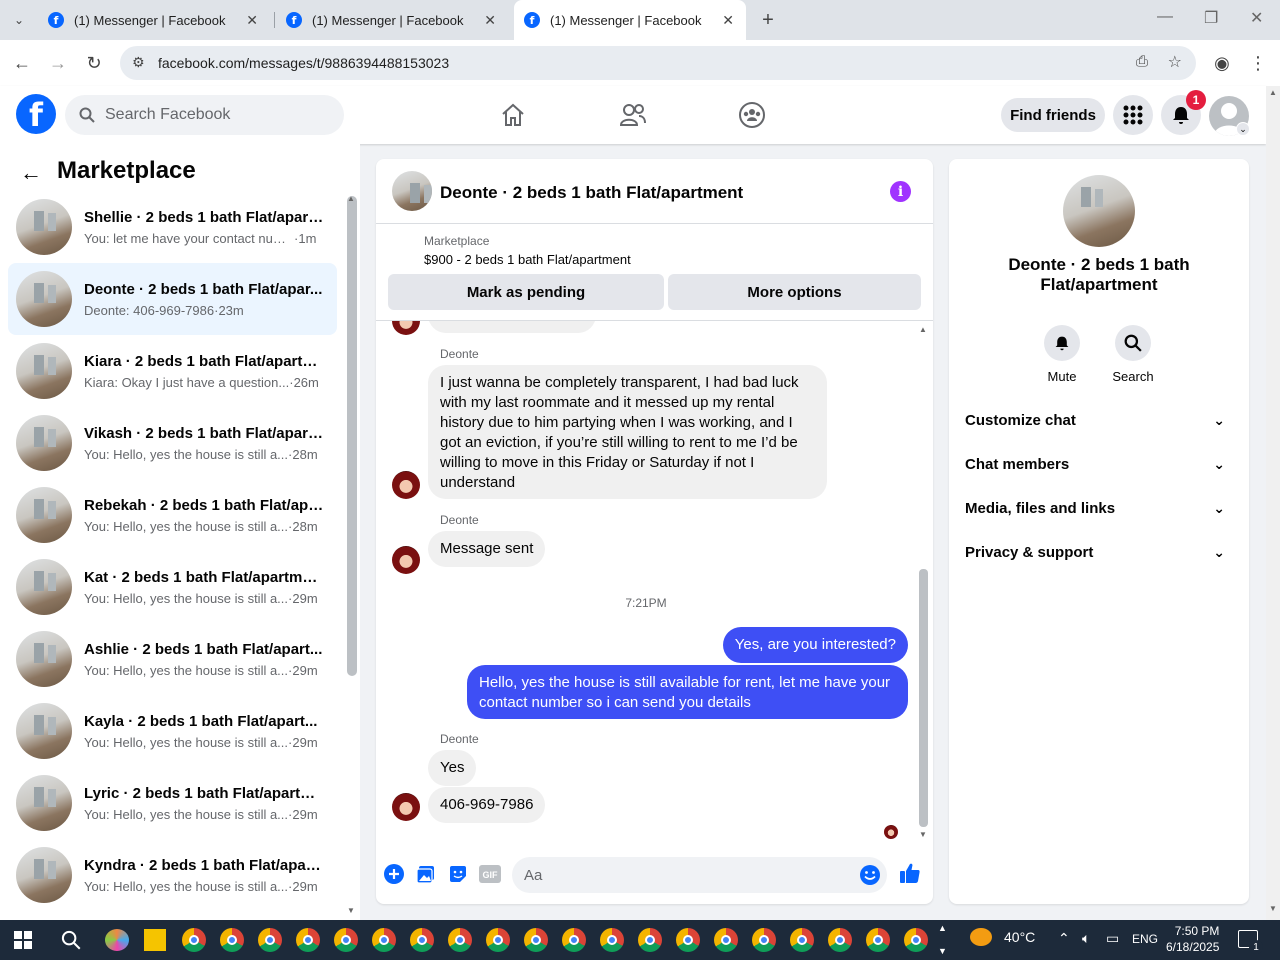 This screenshot has height=960, width=1280. I want to click on groups-icon, so click(752, 115).